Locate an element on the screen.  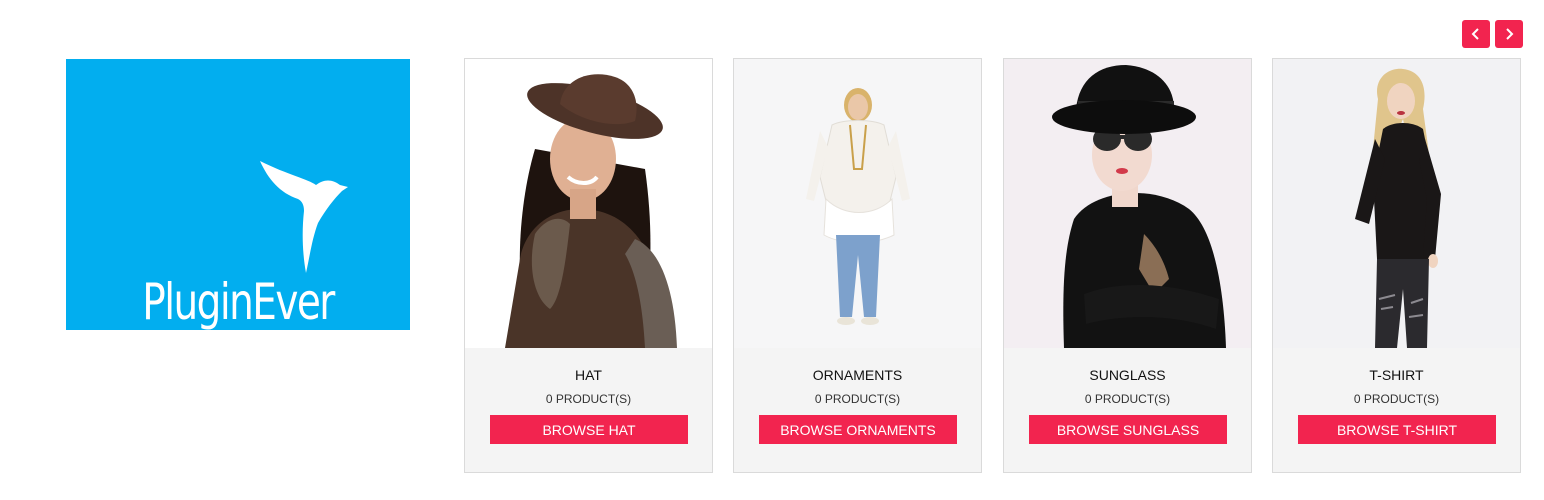
chevron-left-icon is located at coordinates (1475, 34).